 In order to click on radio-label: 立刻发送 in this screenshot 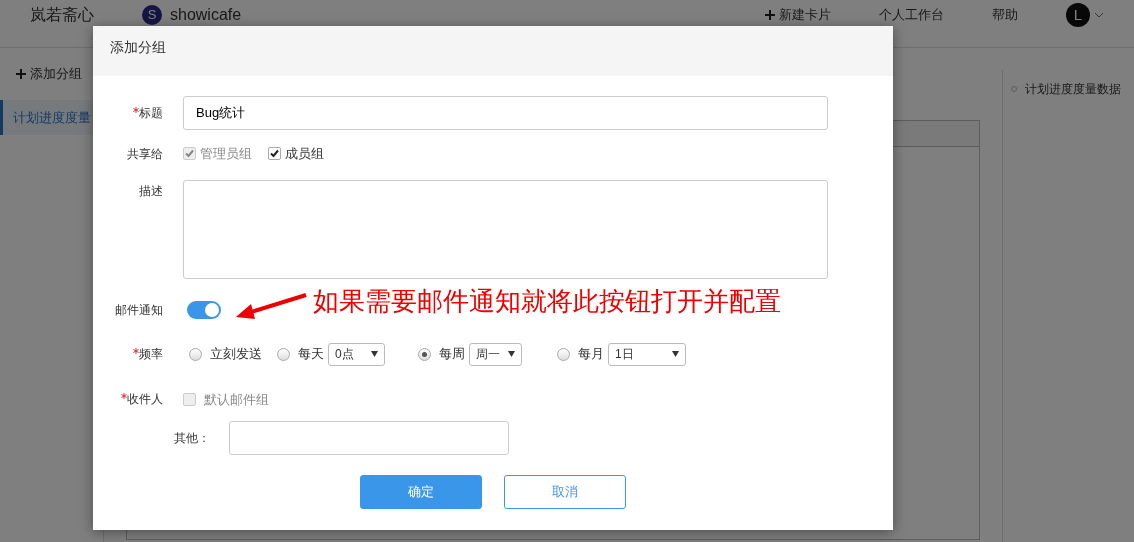, I will do `click(236, 354)`.